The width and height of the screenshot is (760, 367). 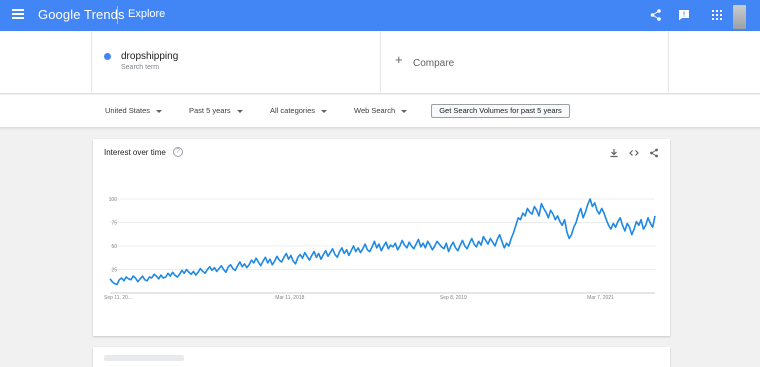 I want to click on category-label: All categories, so click(x=293, y=110).